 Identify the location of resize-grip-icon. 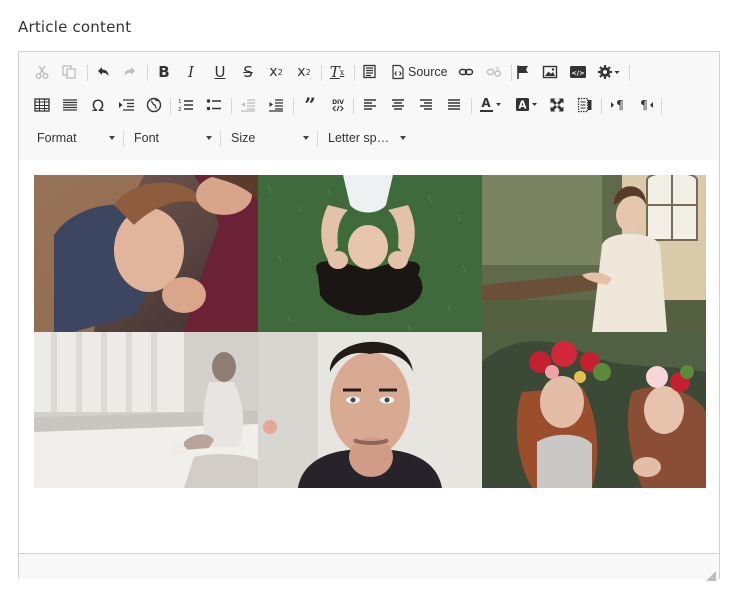
(711, 573).